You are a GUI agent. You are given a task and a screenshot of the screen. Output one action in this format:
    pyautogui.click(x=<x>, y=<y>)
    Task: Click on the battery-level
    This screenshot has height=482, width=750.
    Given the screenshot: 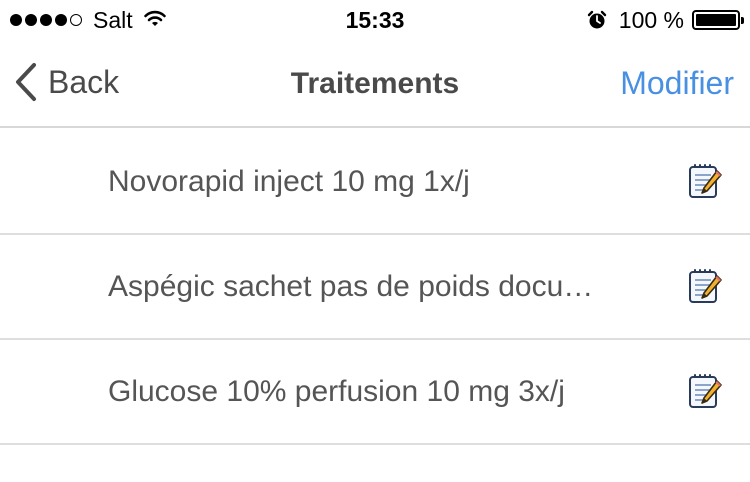 What is the action you would take?
    pyautogui.click(x=716, y=20)
    